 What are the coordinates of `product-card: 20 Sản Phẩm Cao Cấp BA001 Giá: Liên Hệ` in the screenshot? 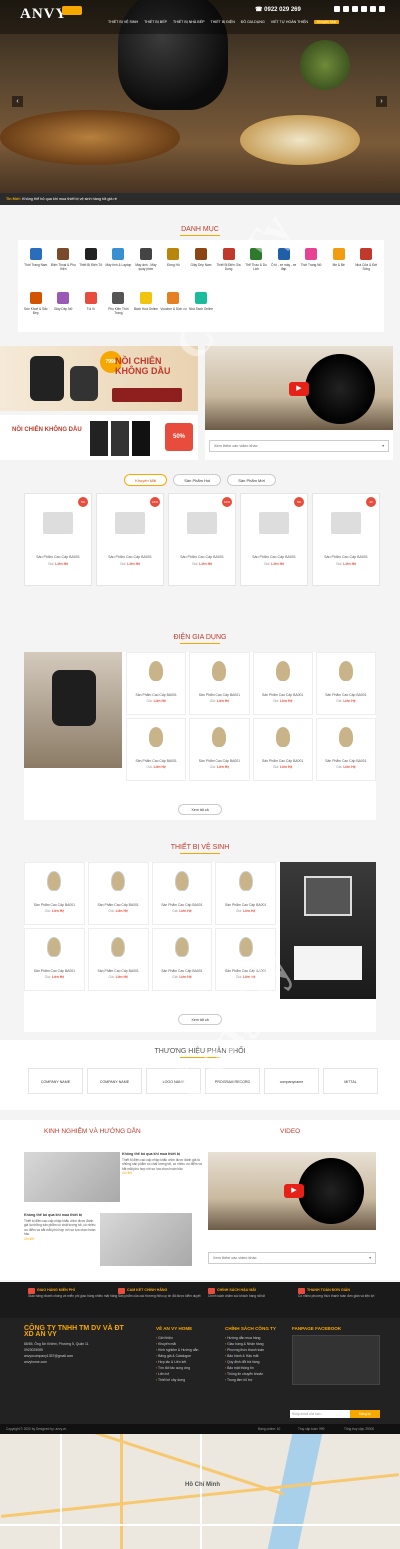 It's located at (346, 539).